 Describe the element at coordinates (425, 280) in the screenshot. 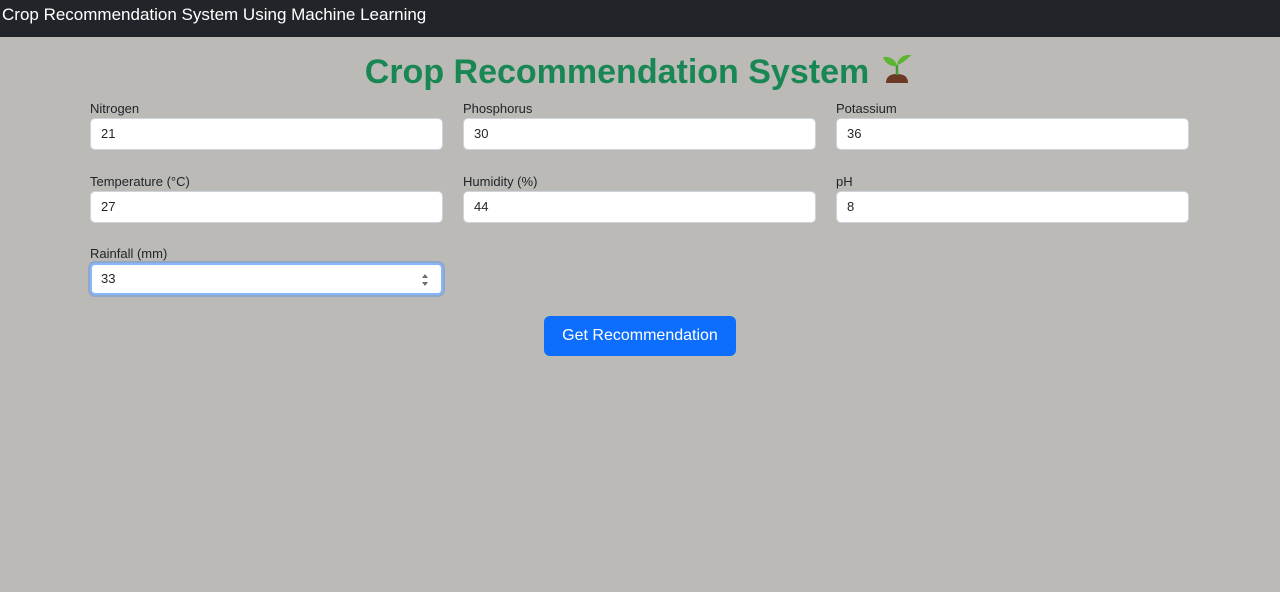

I see `number-spinner-icon` at that location.